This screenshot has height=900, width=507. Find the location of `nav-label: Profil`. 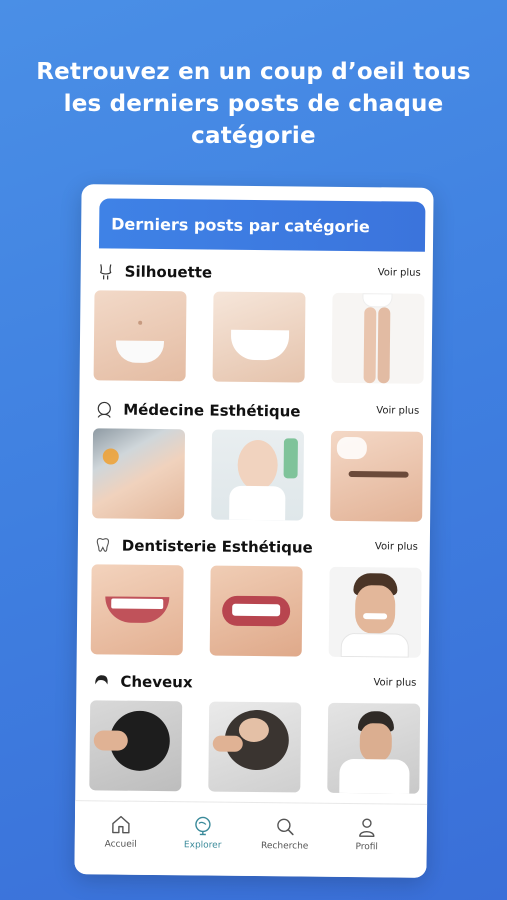

nav-label: Profil is located at coordinates (366, 847).